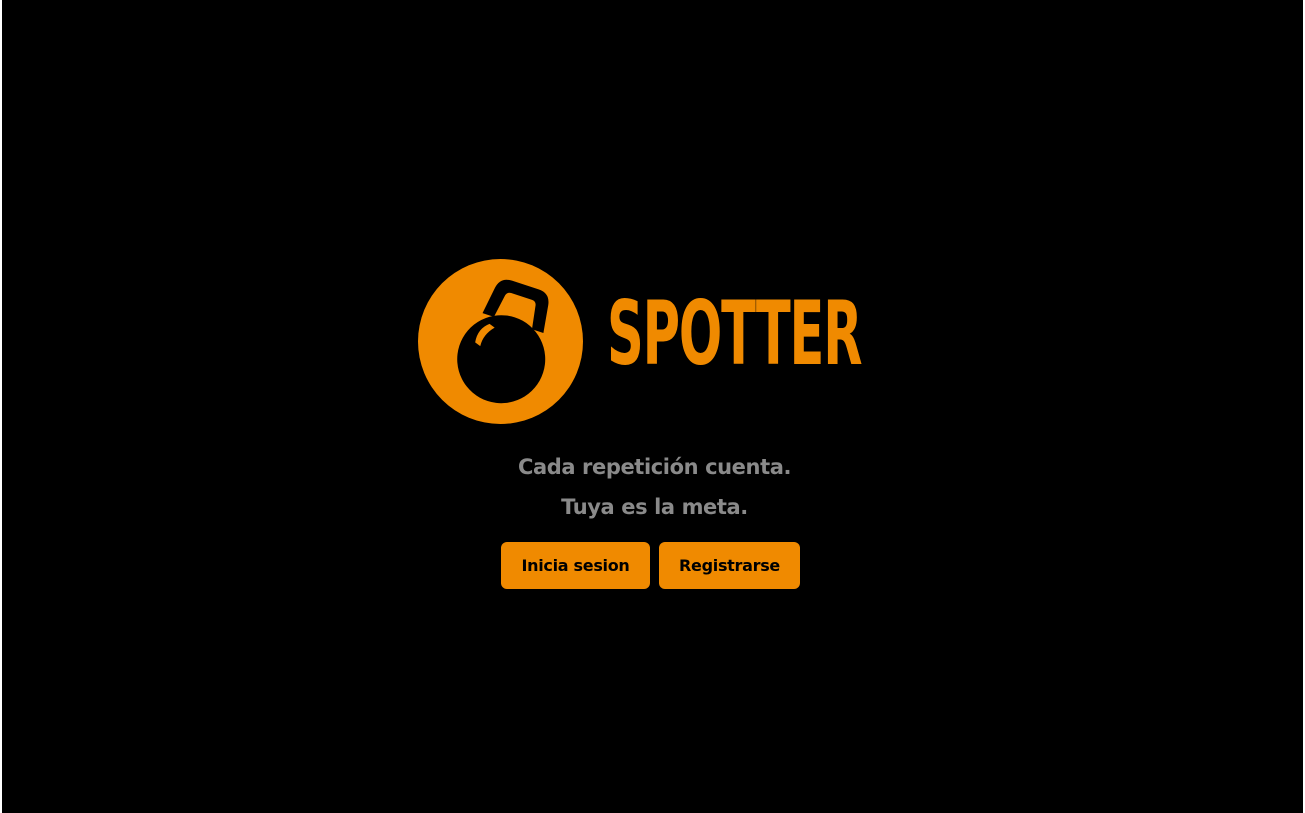  Describe the element at coordinates (735, 333) in the screenshot. I see `brand-wordmark: SPOTTER` at that location.